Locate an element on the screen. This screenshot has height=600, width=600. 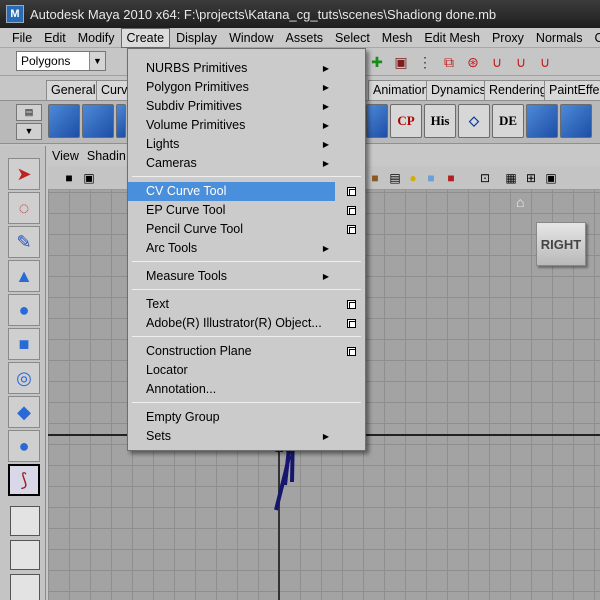
single-pane-layout-icon is located at coordinates (25, 521).